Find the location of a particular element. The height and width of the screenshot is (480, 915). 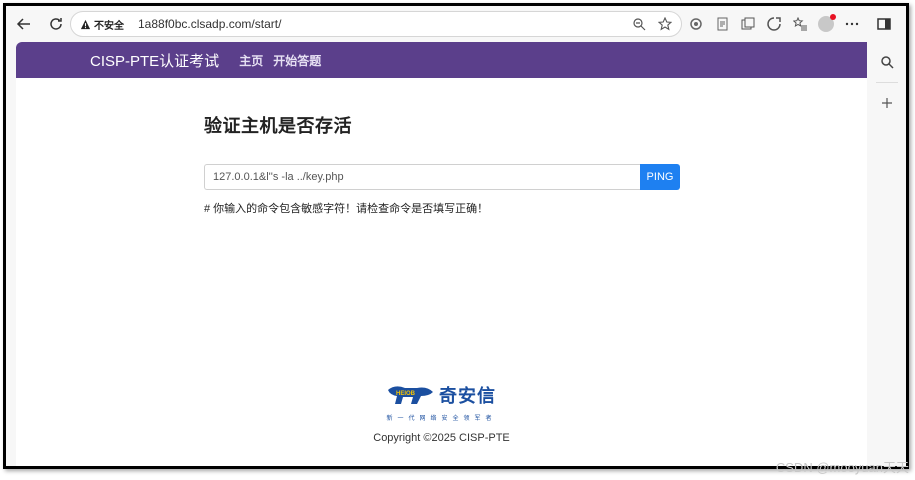

logo-subtitle: 新一代网络安全领军者 is located at coordinates (441, 419).